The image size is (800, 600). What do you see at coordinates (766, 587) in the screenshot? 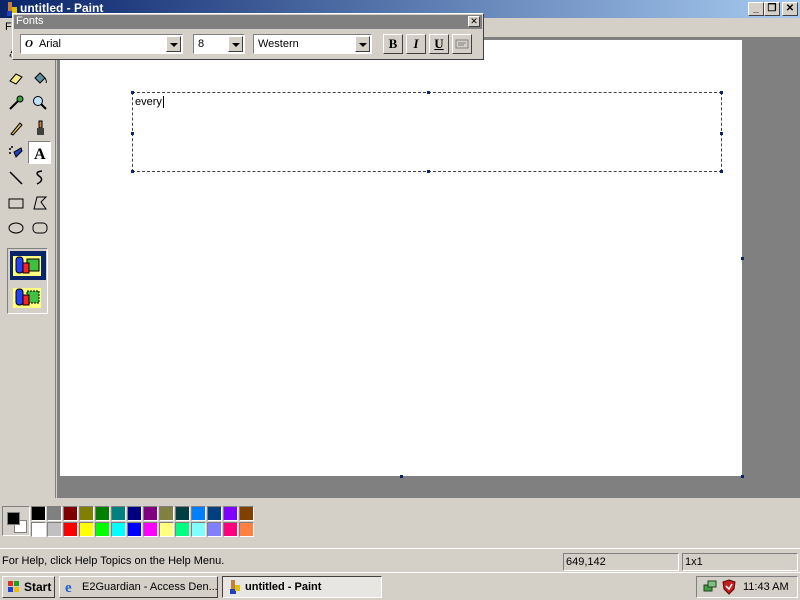
I see `taskbar-clock: 11:43 AM` at bounding box center [766, 587].